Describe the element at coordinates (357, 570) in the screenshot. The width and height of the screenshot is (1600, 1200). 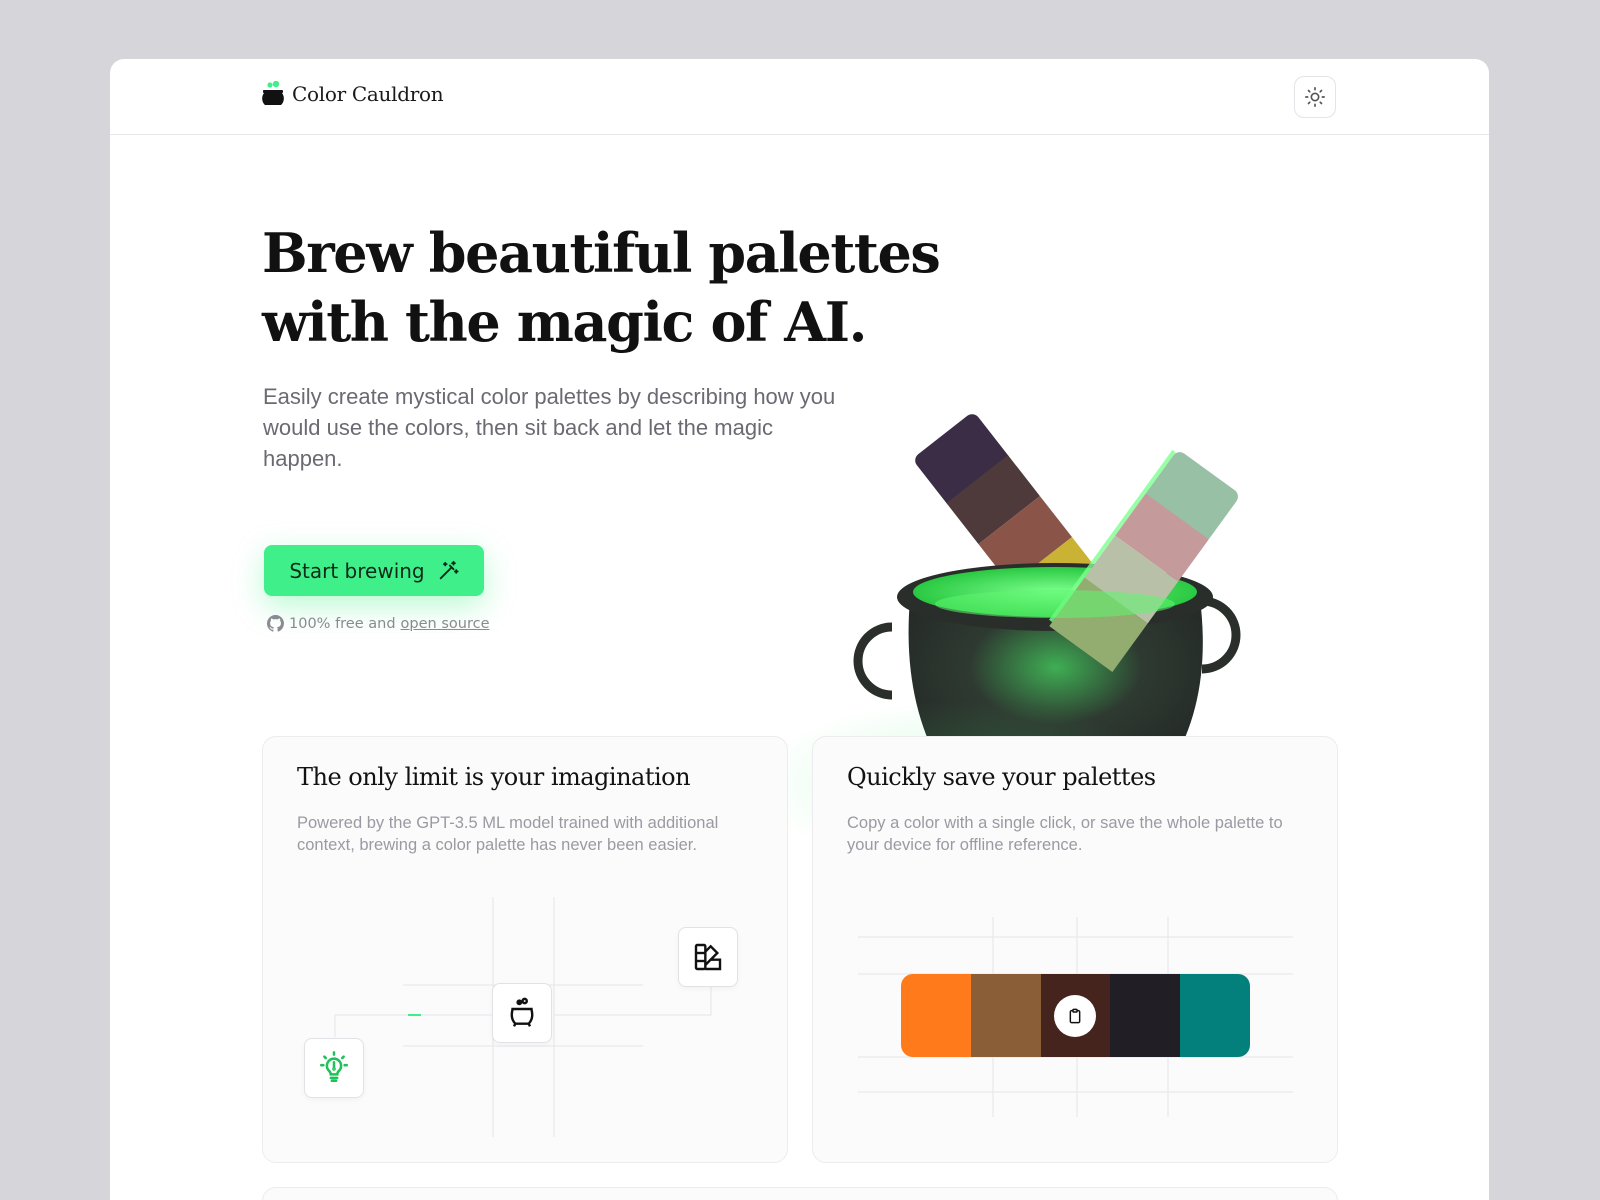
I see `start-brewing-label: Start brewing` at that location.